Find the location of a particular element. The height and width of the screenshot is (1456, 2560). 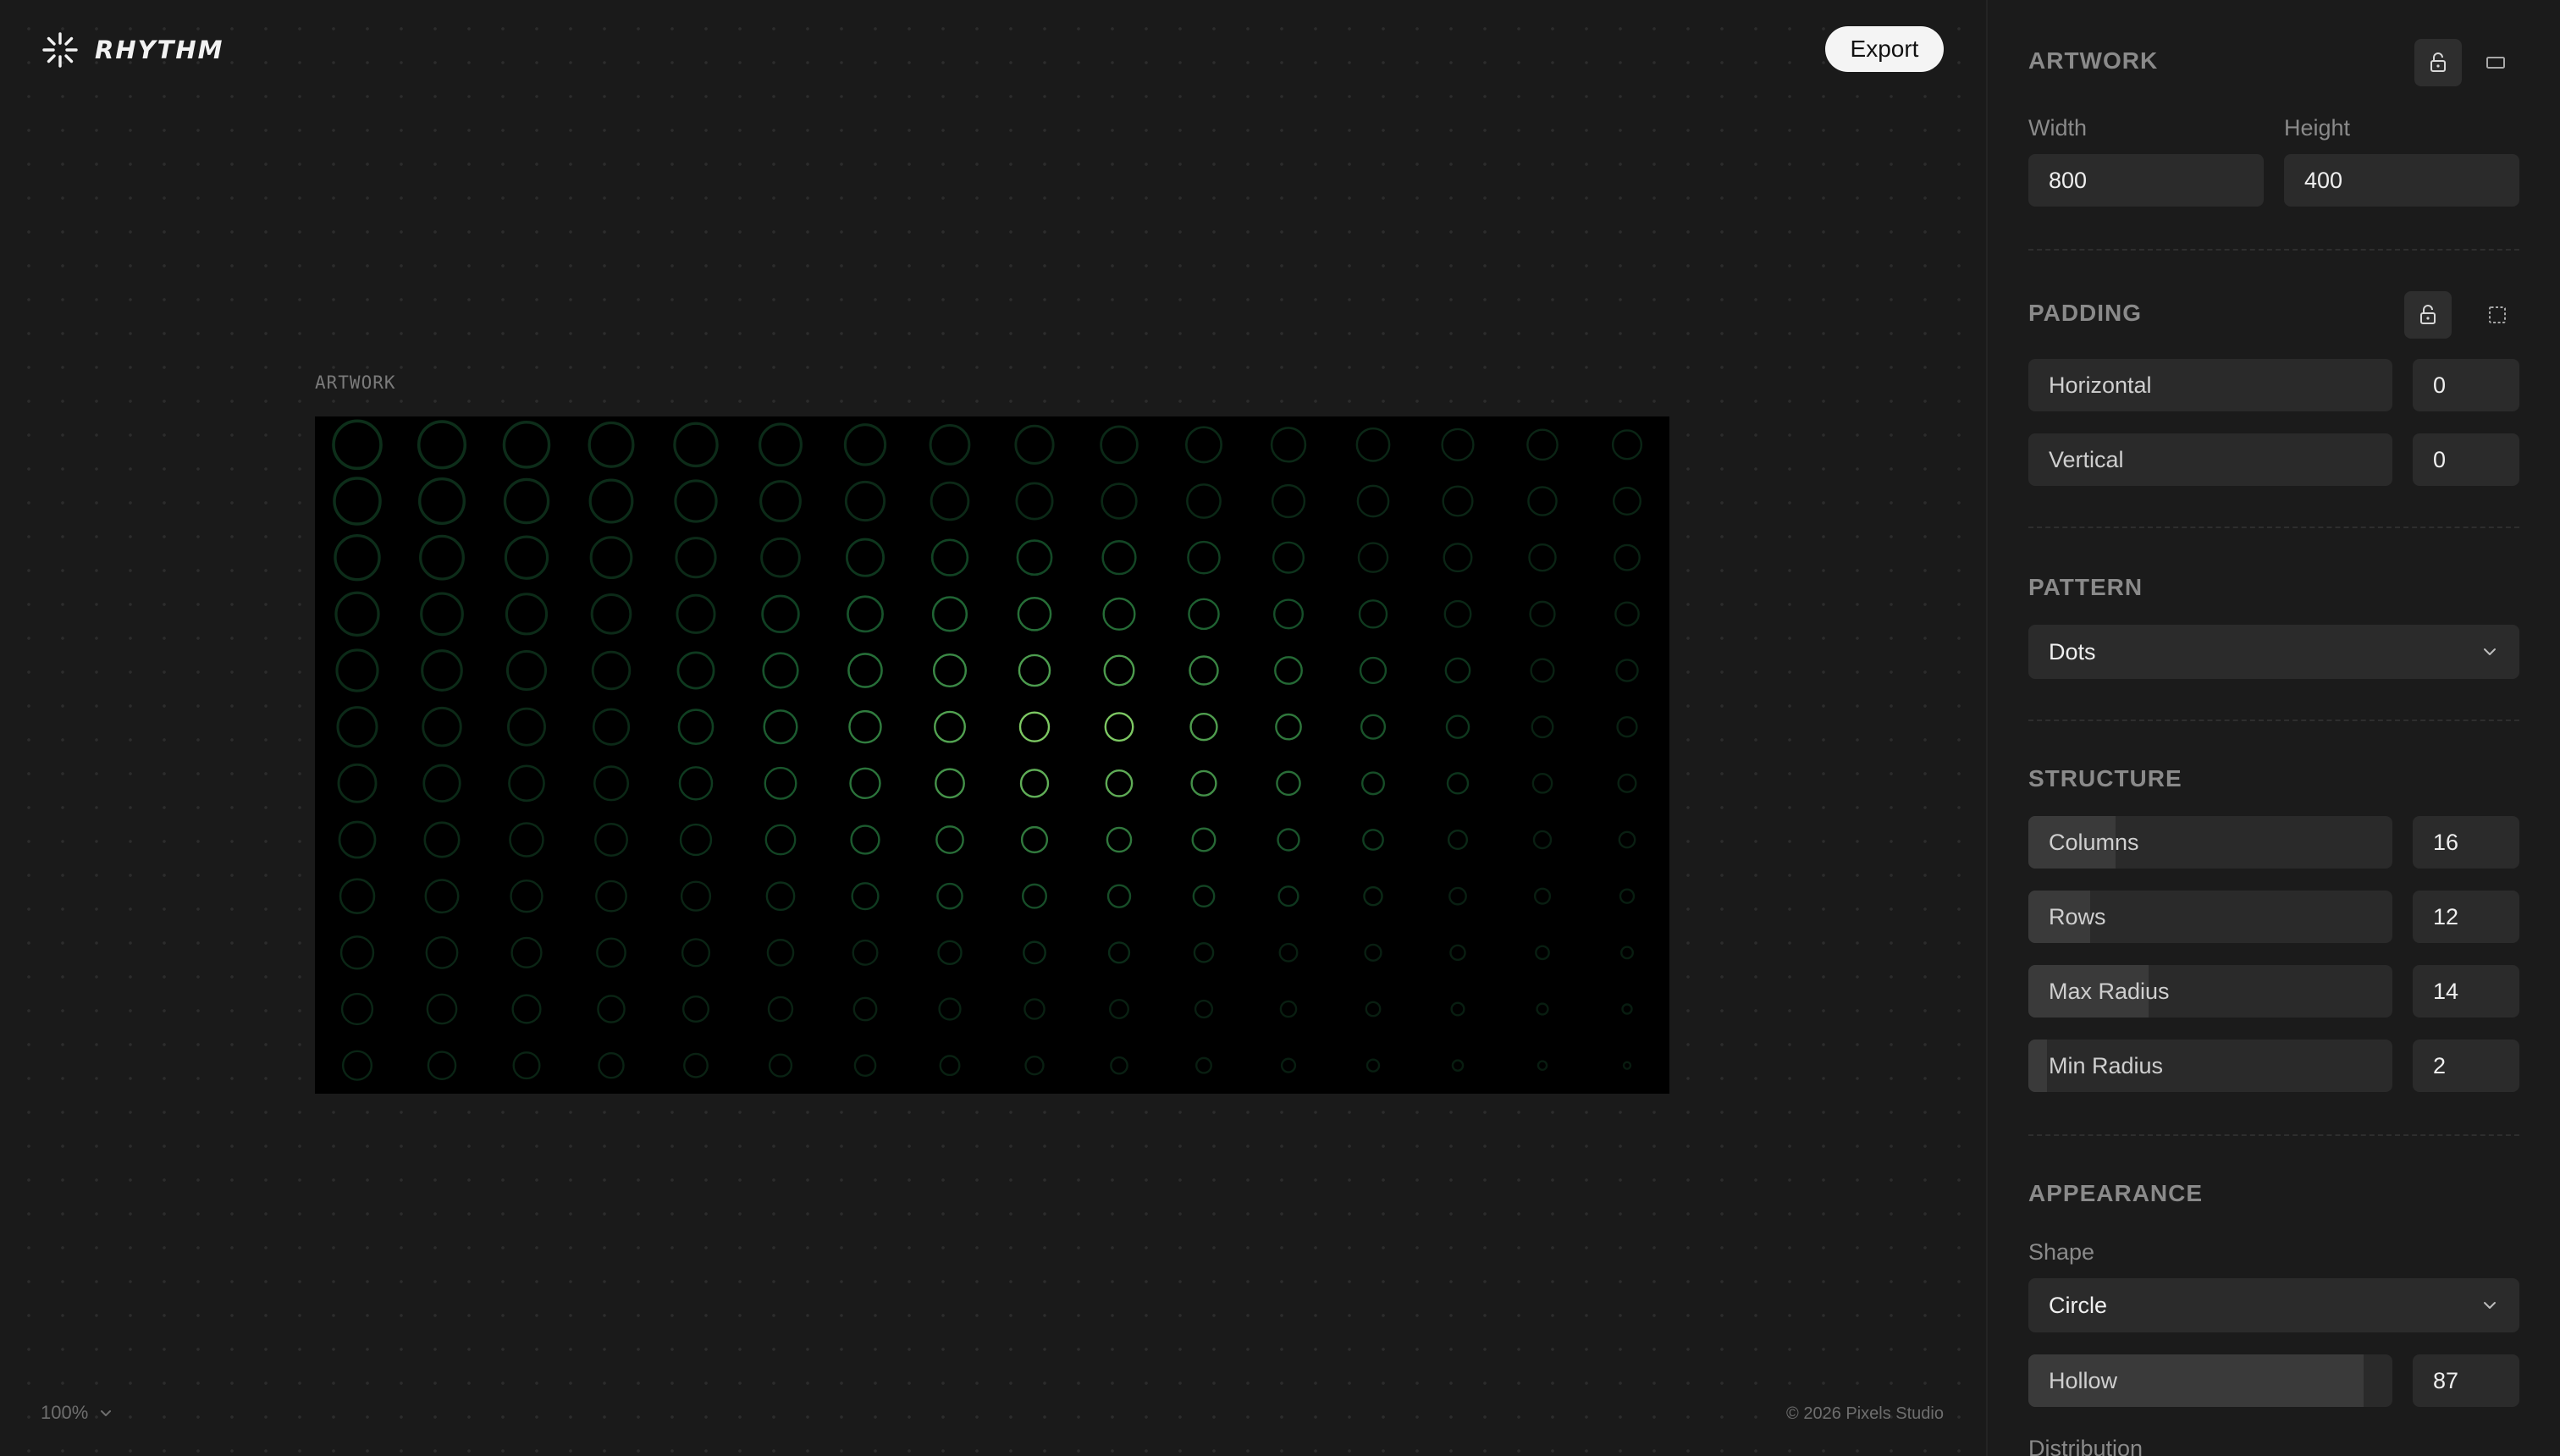

max-radius-input: 14 is located at coordinates (2466, 992).